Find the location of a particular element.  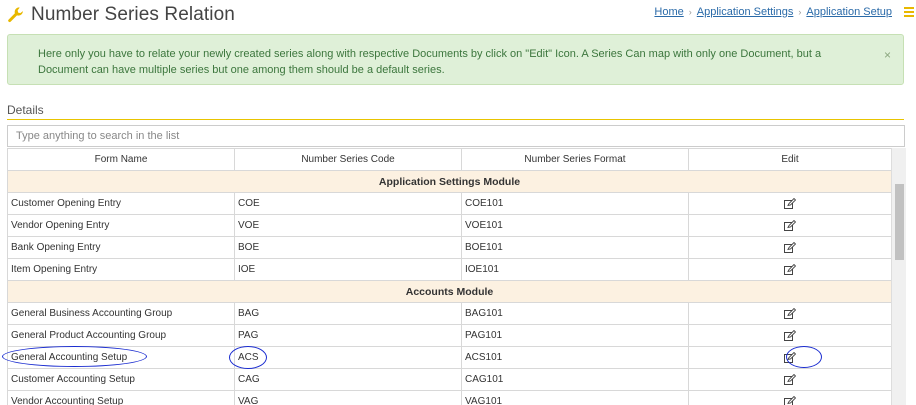

breadcrumb-home-link: Home is located at coordinates (668, 12).